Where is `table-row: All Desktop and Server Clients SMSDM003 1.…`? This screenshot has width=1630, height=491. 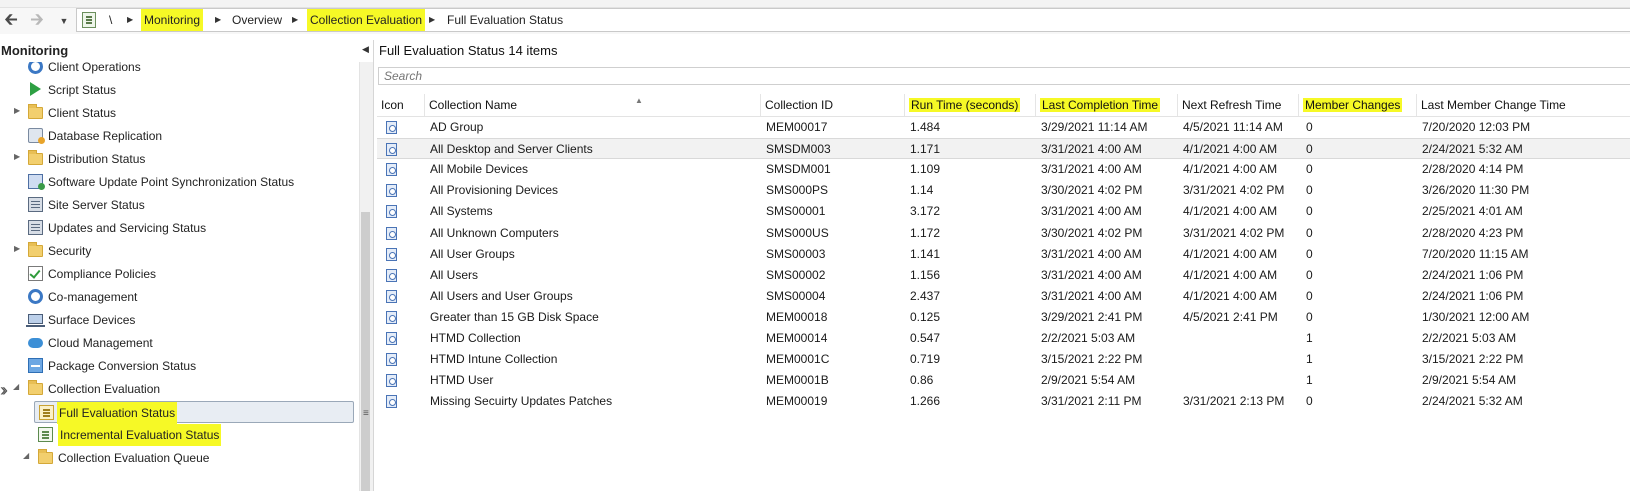 table-row: All Desktop and Server Clients SMSDM003 1.… is located at coordinates (1003, 149).